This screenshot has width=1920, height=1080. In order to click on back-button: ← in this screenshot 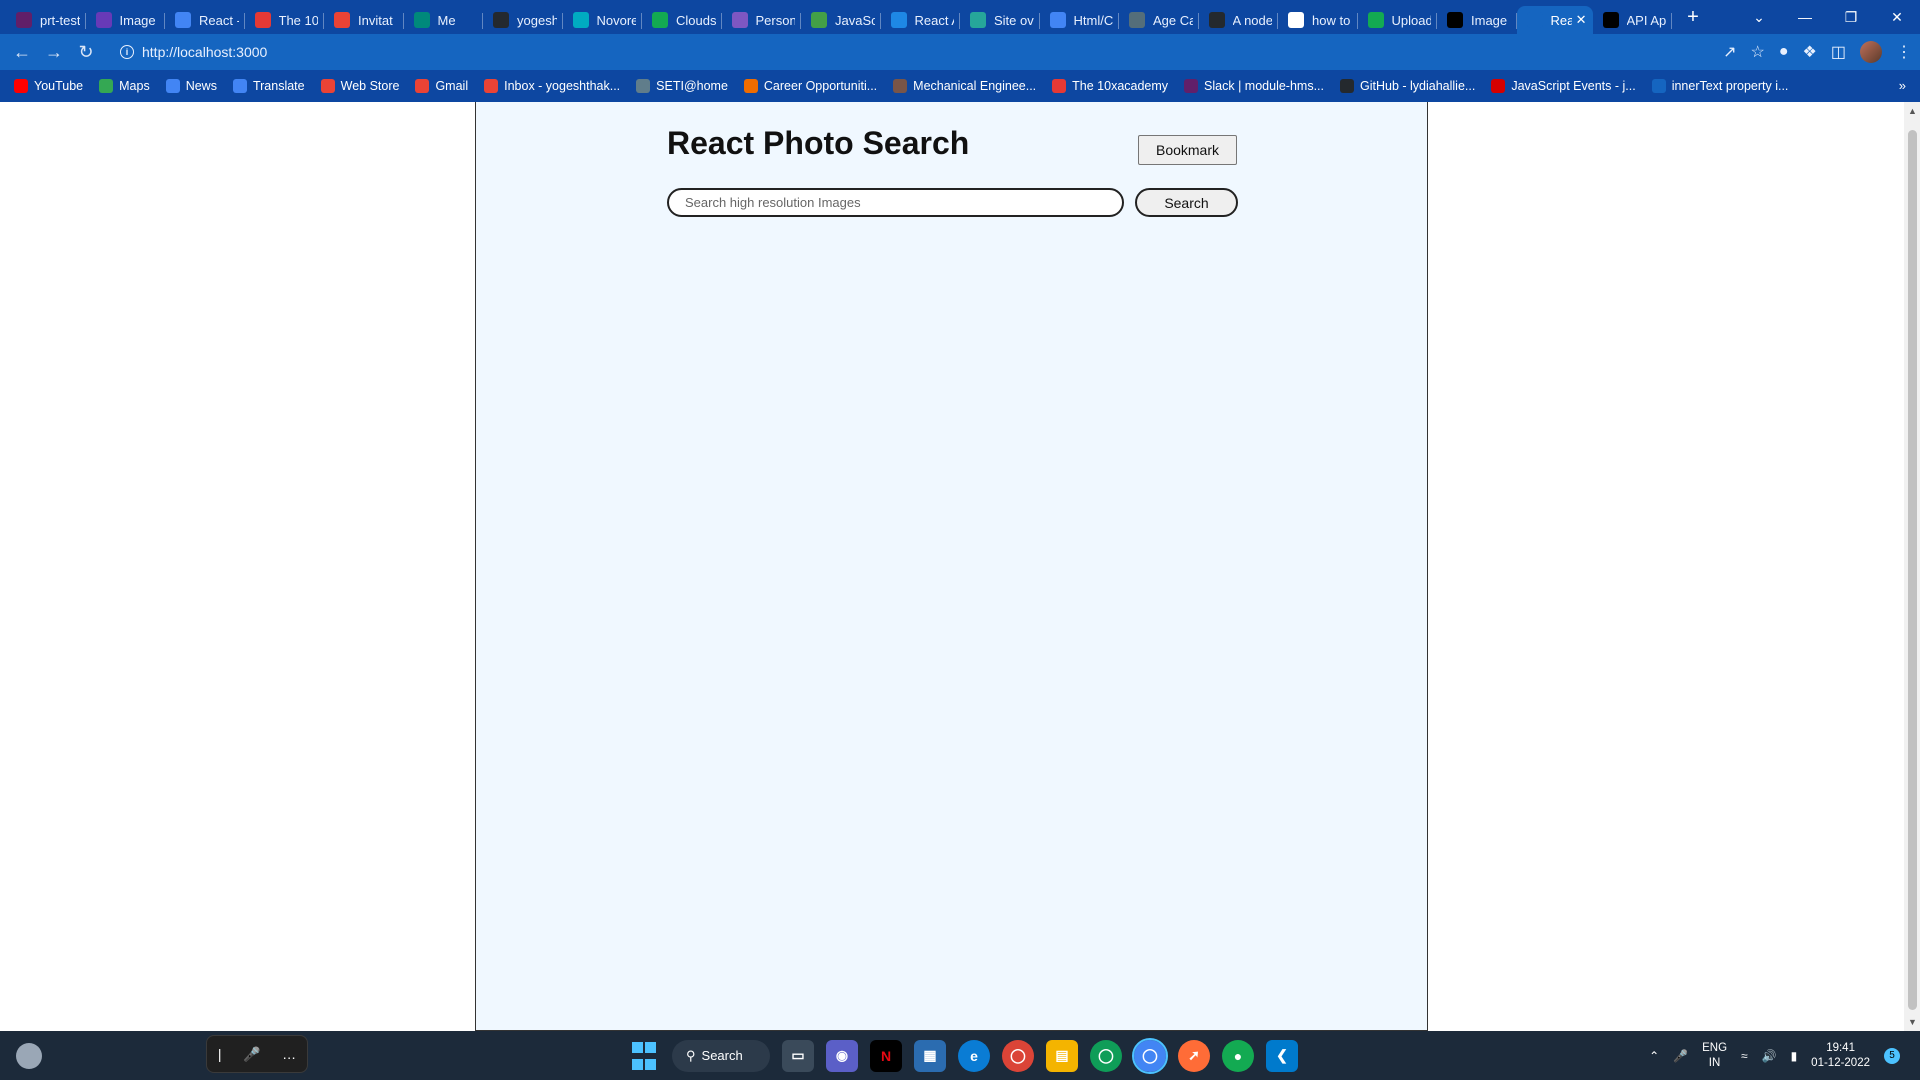, I will do `click(22, 52)`.